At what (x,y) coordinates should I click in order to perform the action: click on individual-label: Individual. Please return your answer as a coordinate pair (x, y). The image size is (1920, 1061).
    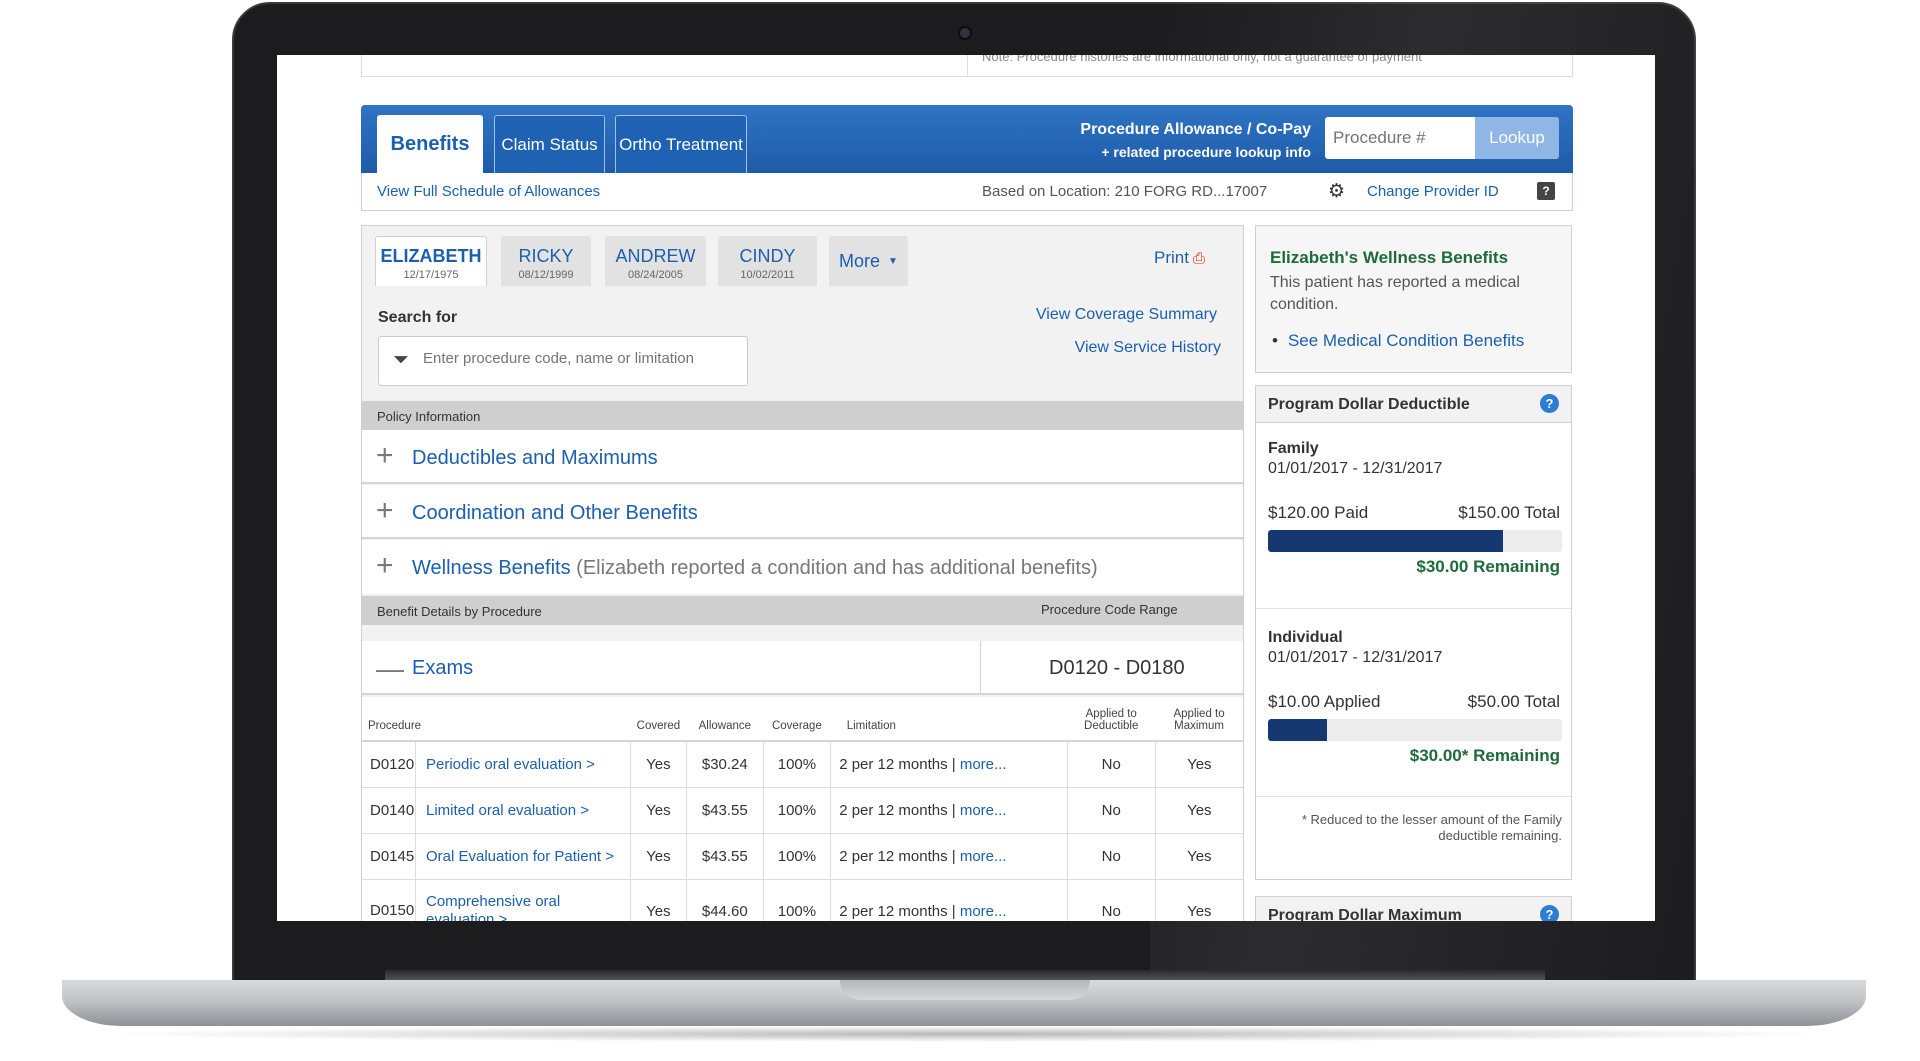
    Looking at the image, I should click on (1305, 637).